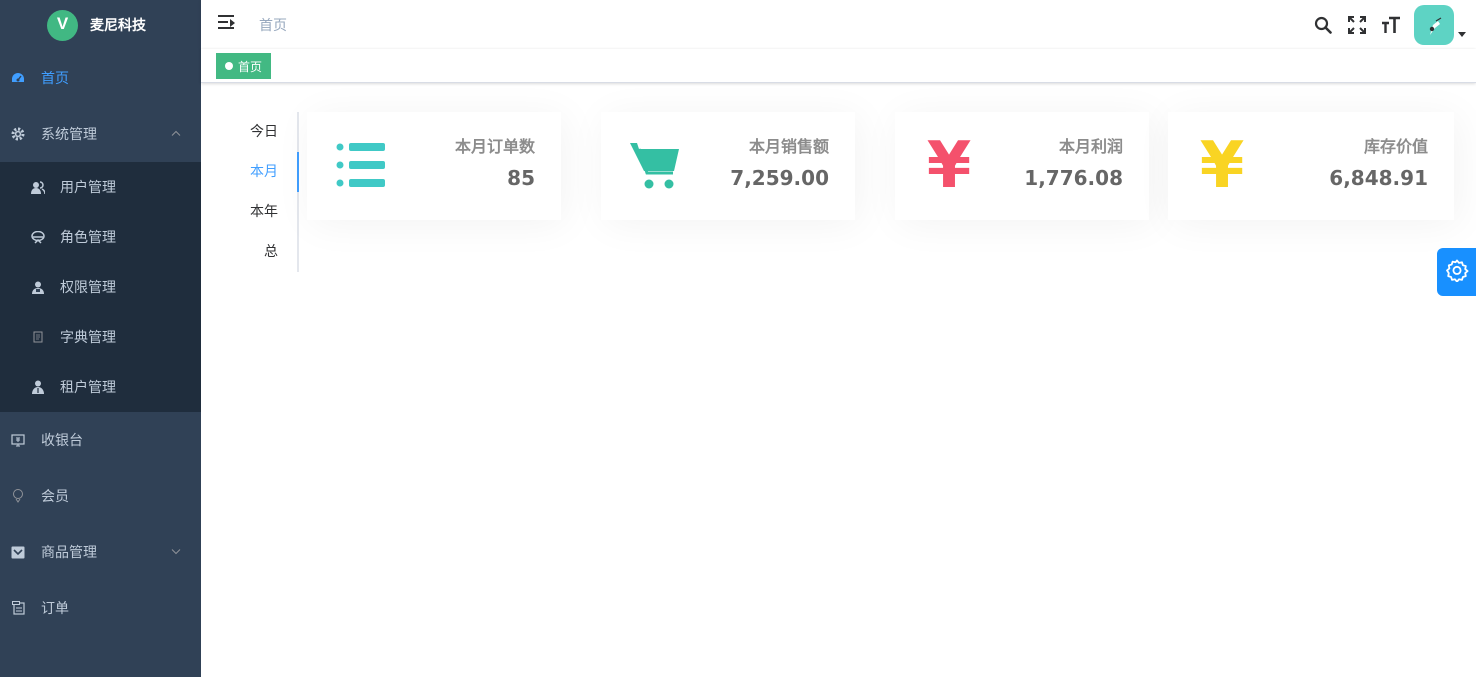 The image size is (1476, 677). Describe the element at coordinates (1022, 166) in the screenshot. I see `stat-card-profit: ¥ 本月利润 1,776.08` at that location.